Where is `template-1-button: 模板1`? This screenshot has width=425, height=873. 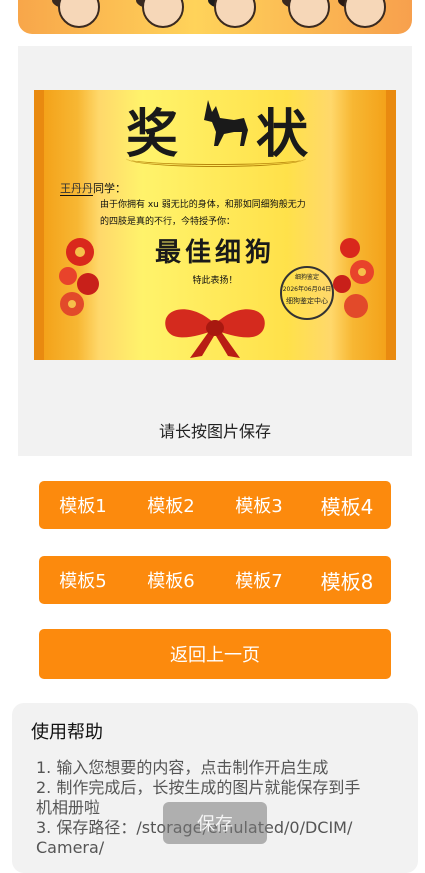 template-1-button: 模板1 is located at coordinates (83, 505).